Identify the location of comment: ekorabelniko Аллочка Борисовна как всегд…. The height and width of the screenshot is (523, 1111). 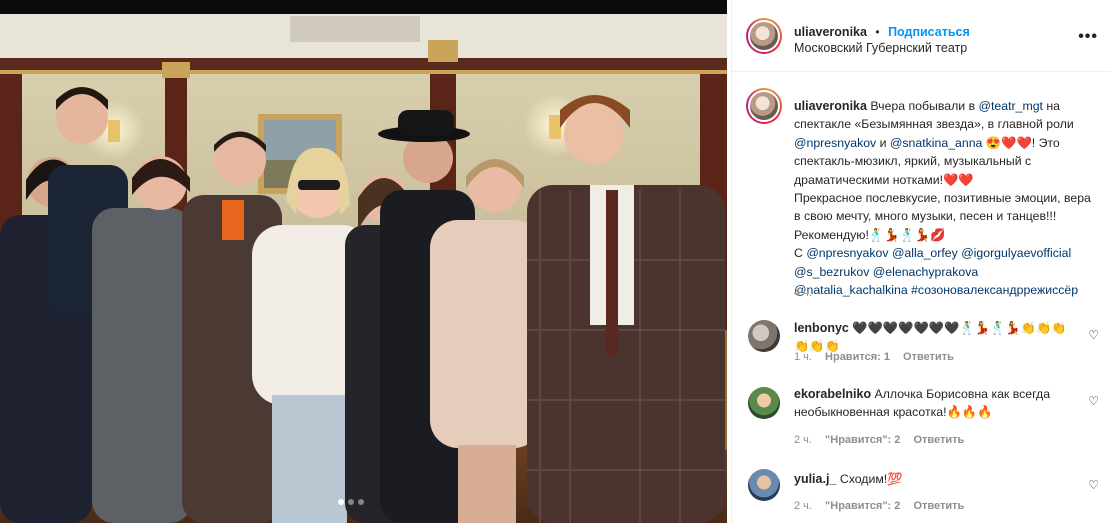
(934, 403).